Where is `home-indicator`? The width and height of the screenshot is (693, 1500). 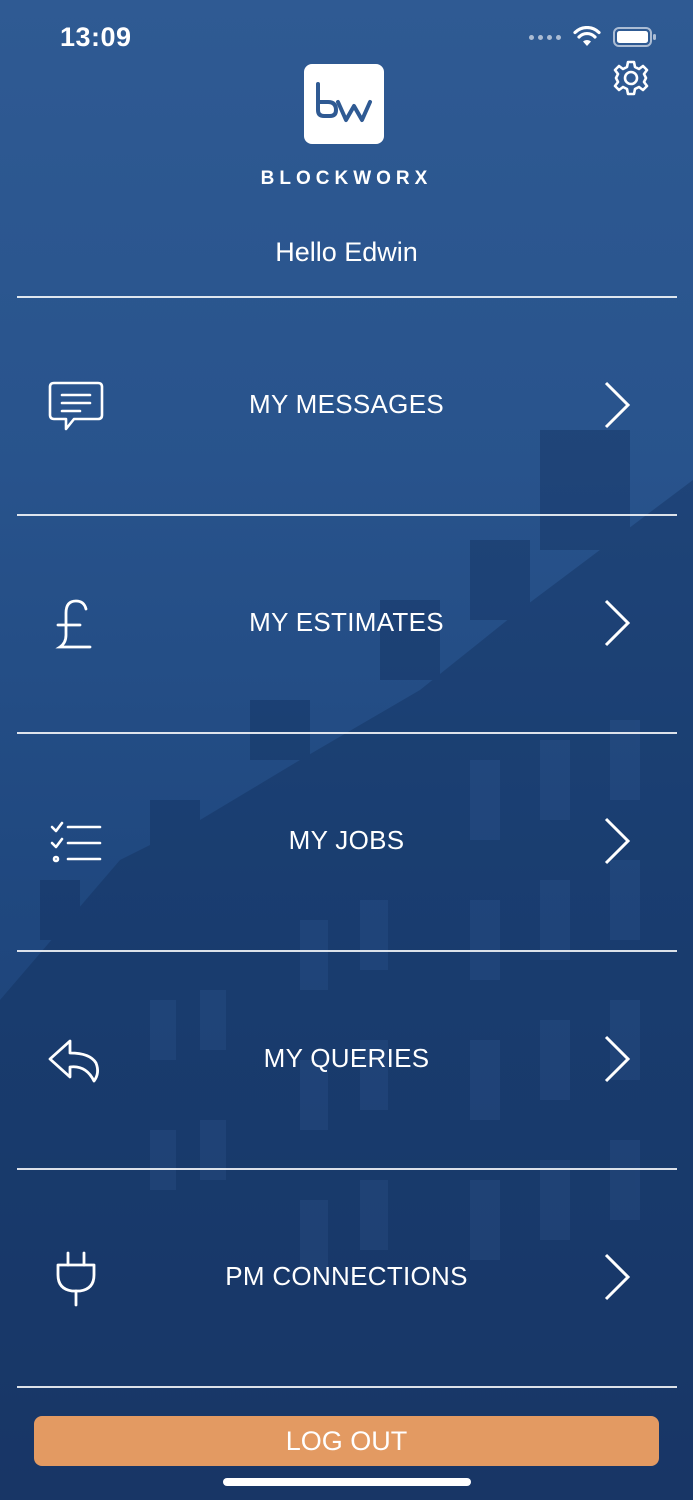
home-indicator is located at coordinates (347, 1482).